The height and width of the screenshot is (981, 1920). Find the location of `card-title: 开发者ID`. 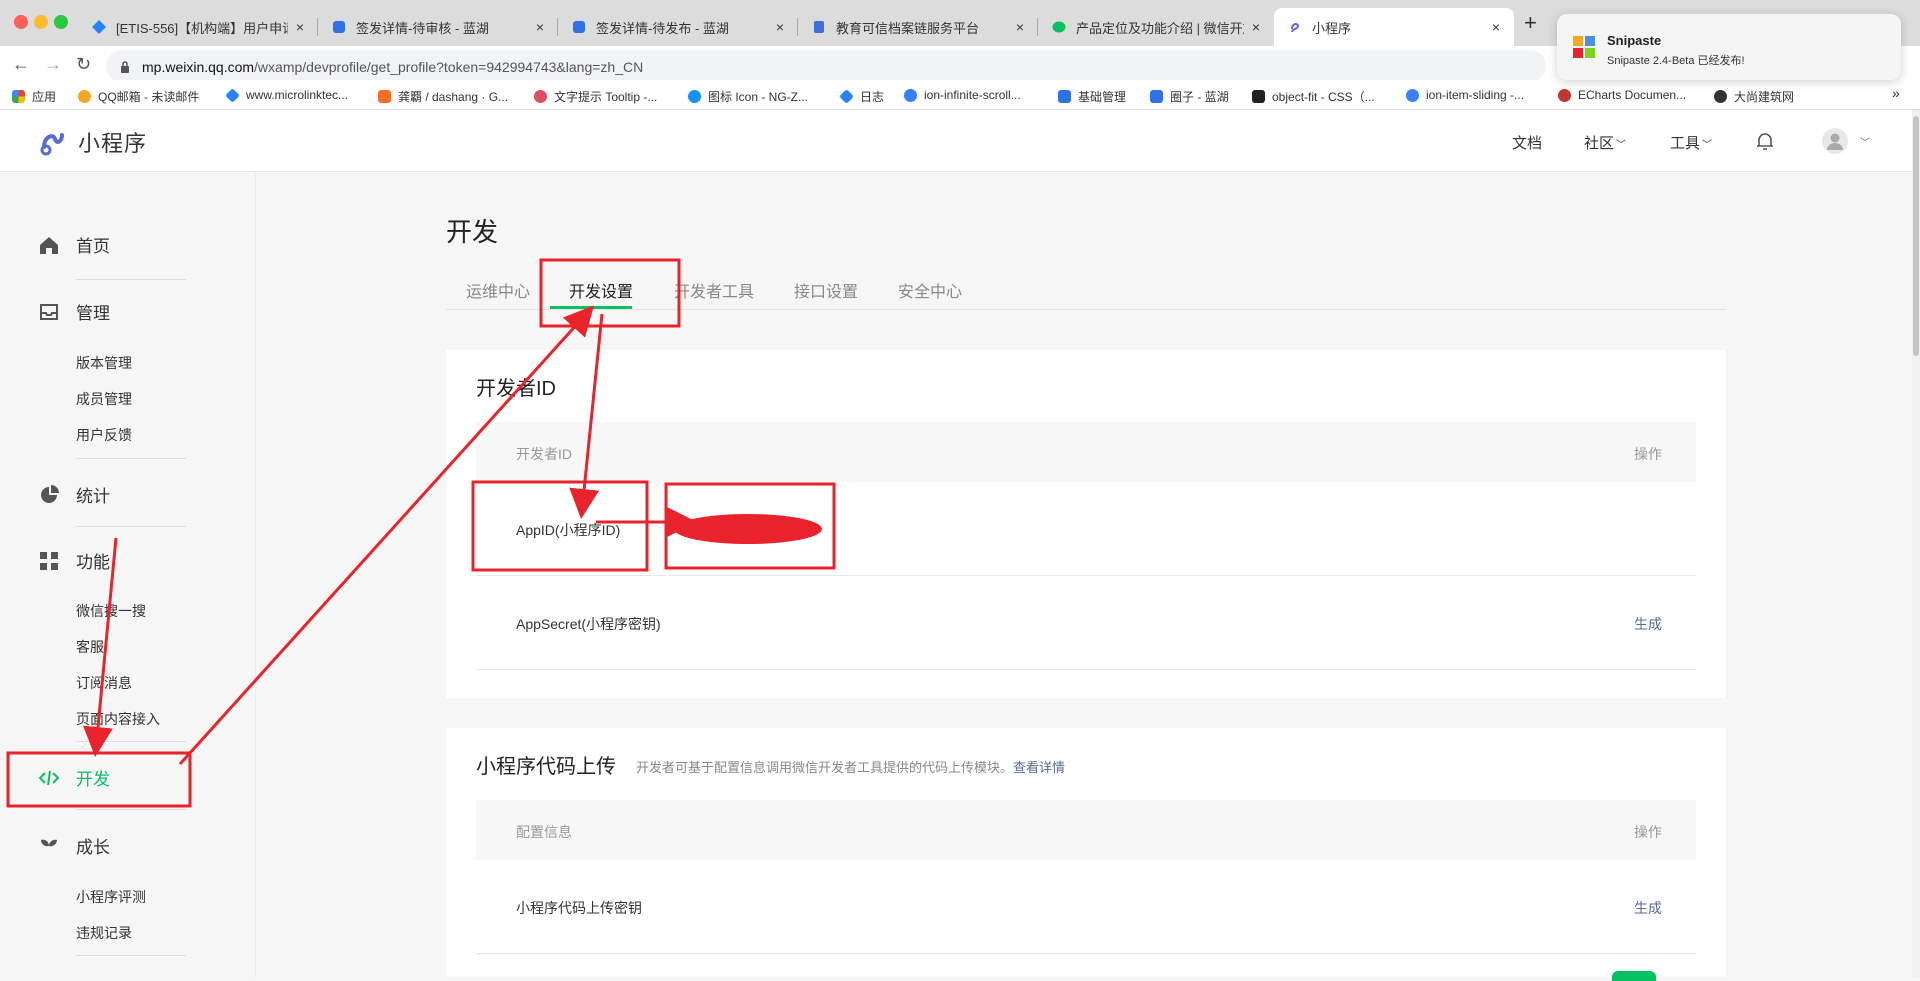

card-title: 开发者ID is located at coordinates (516, 389).